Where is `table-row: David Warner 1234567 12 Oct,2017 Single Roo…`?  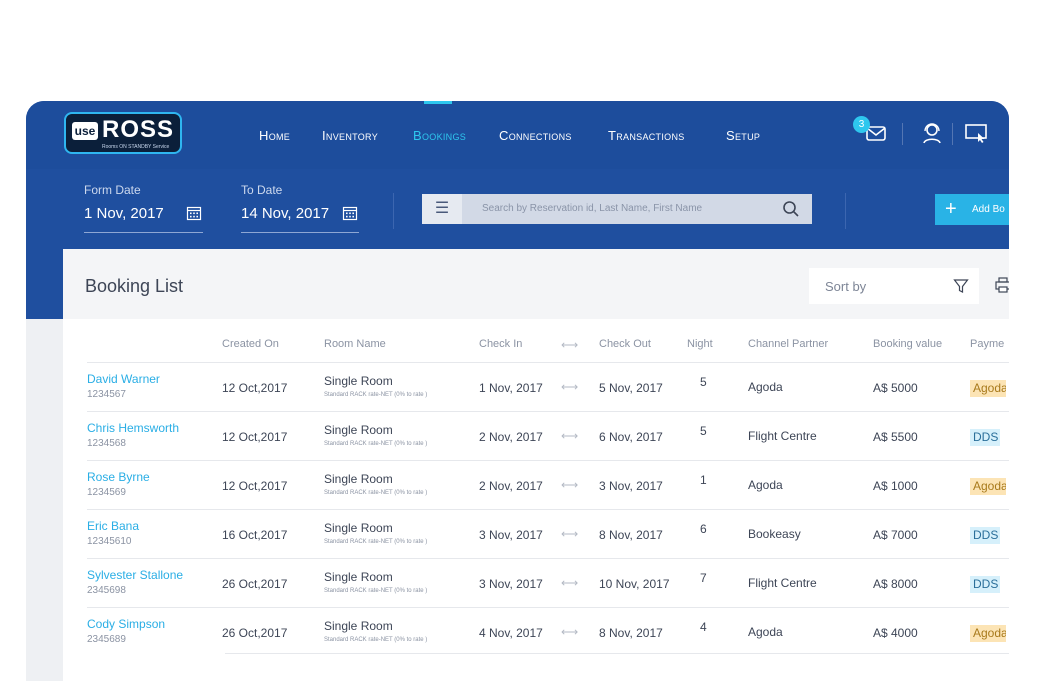 table-row: David Warner 1234567 12 Oct,2017 Single Roo… is located at coordinates (548, 387).